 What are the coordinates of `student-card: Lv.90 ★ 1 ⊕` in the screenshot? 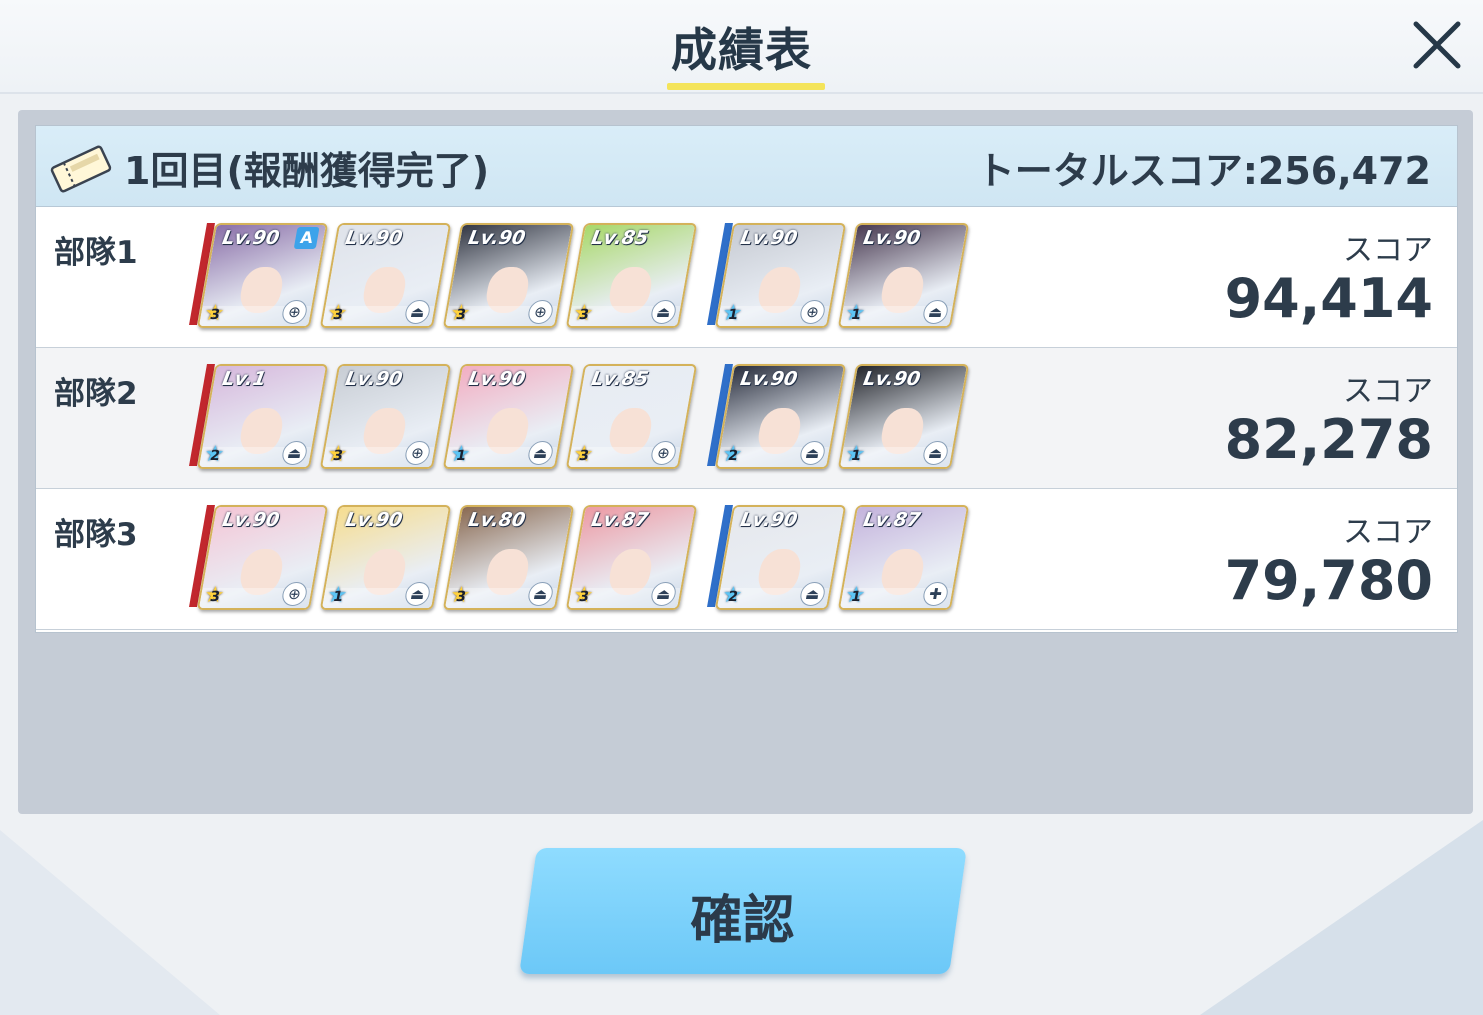 It's located at (780, 275).